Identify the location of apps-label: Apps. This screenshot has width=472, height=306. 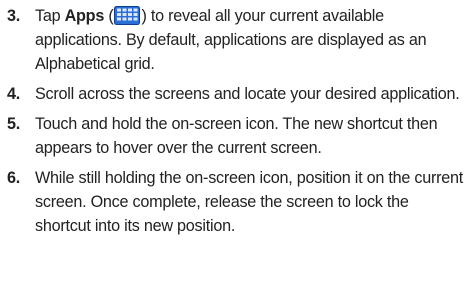
(84, 16).